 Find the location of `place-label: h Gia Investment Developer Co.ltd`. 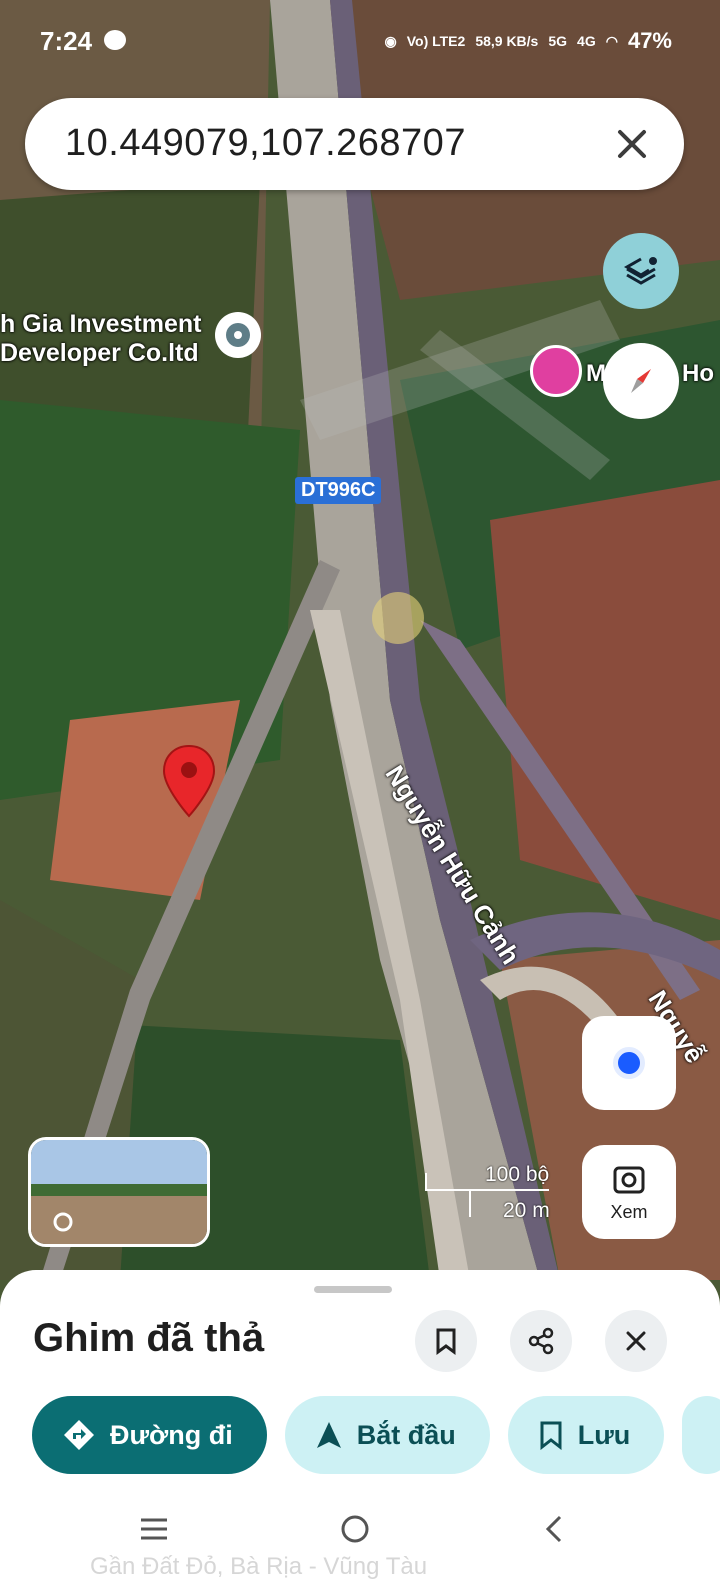

place-label: h Gia Investment Developer Co.ltd is located at coordinates (100, 339).